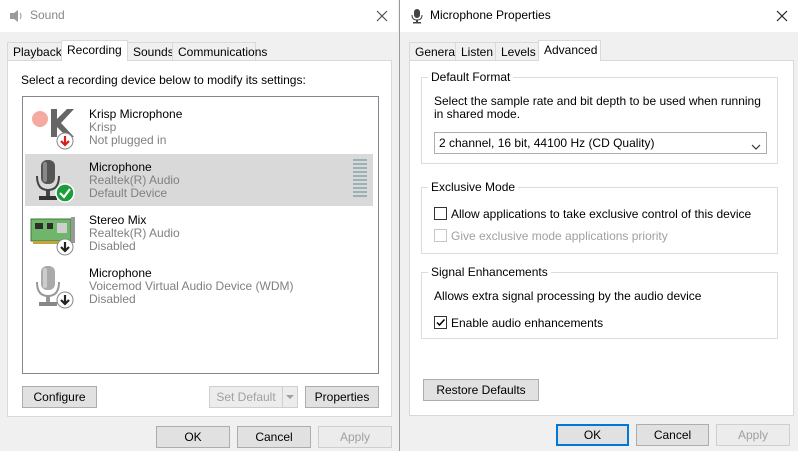 This screenshot has width=798, height=451. I want to click on set-default-dropdown, so click(290, 397).